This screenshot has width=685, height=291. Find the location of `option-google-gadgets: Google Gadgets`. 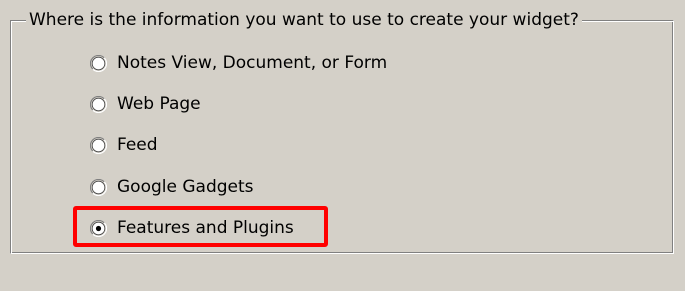

option-google-gadgets: Google Gadgets is located at coordinates (172, 187).